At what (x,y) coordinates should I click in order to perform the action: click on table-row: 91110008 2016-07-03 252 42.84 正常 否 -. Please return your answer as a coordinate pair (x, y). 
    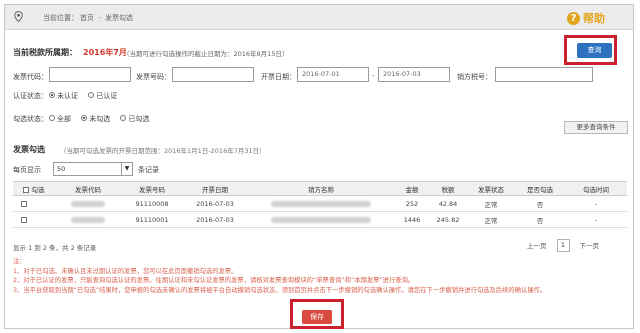
    Looking at the image, I should click on (320, 203).